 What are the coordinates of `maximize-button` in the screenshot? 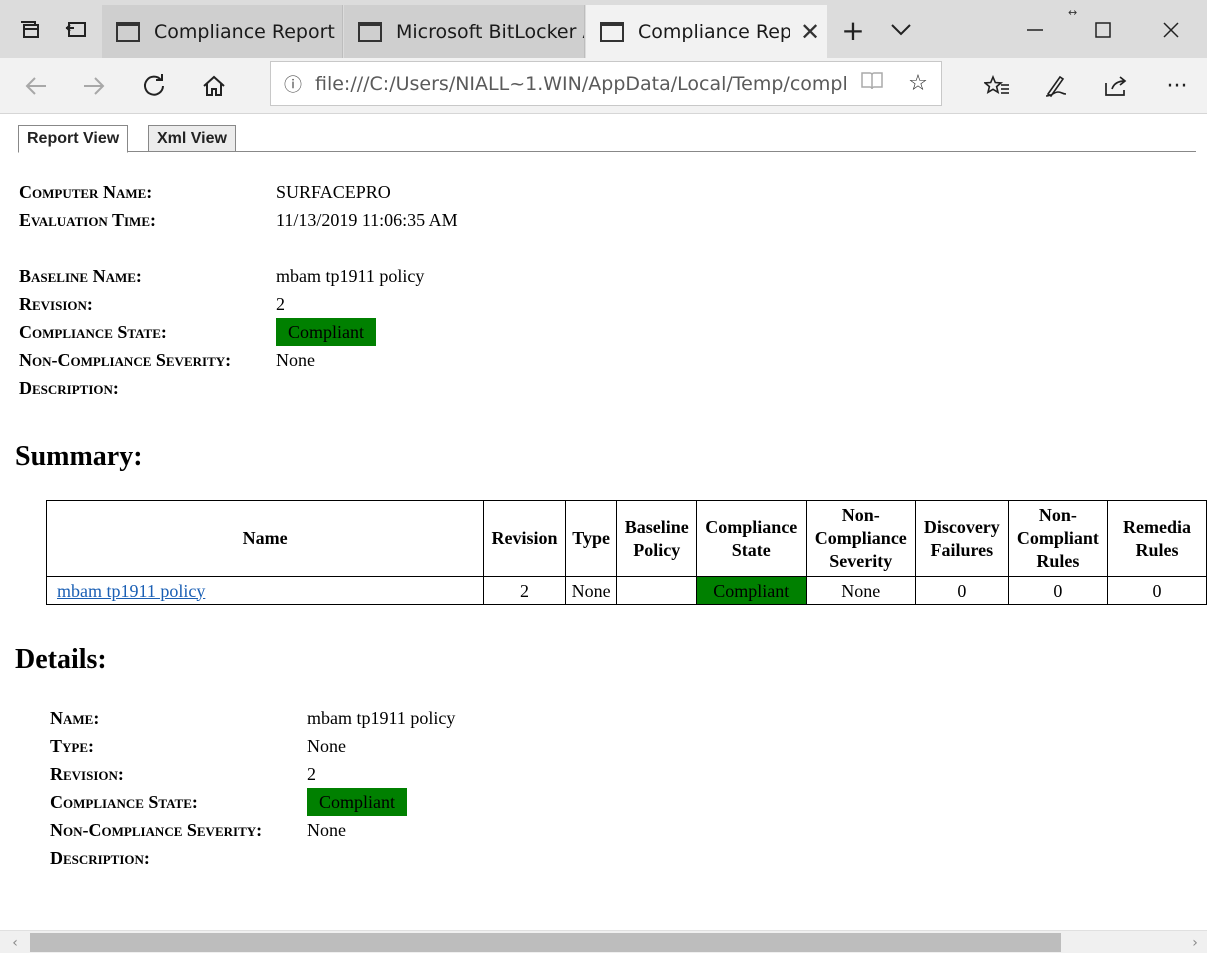 It's located at (1103, 30).